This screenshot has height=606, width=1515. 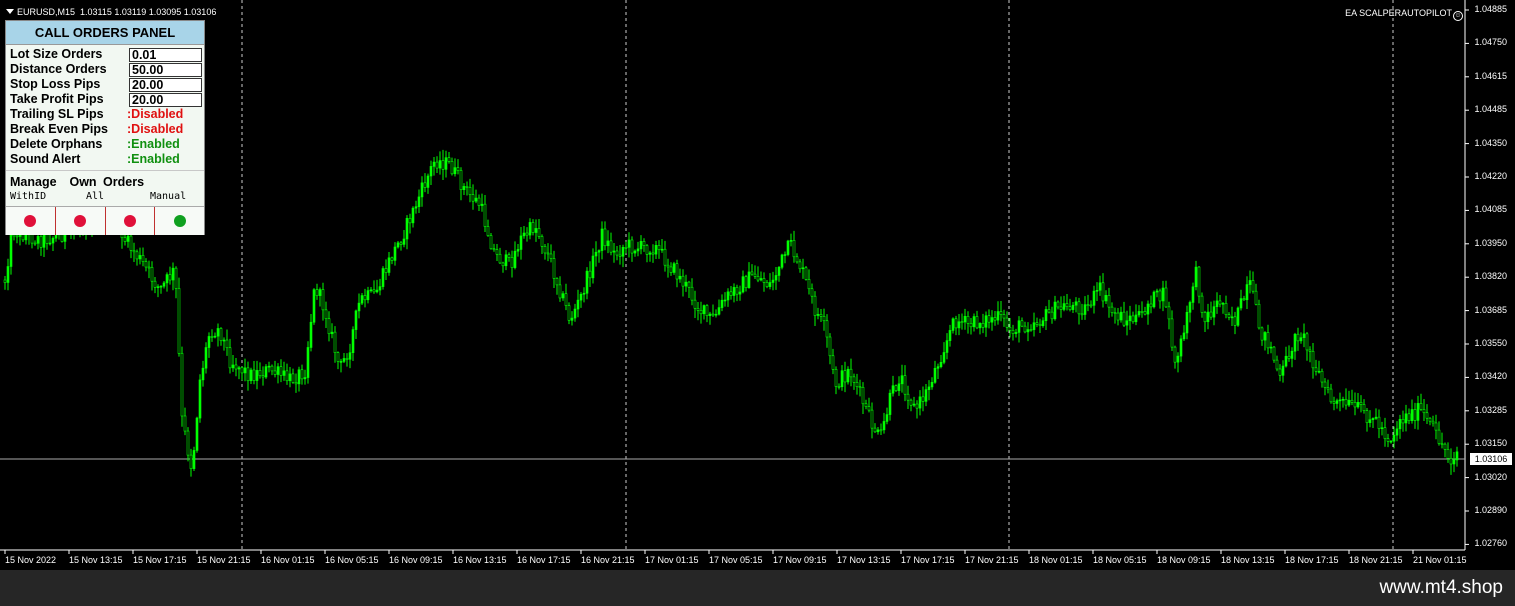 I want to click on delete-orphans-row: Delete Orphans :Enabled, so click(x=105, y=144).